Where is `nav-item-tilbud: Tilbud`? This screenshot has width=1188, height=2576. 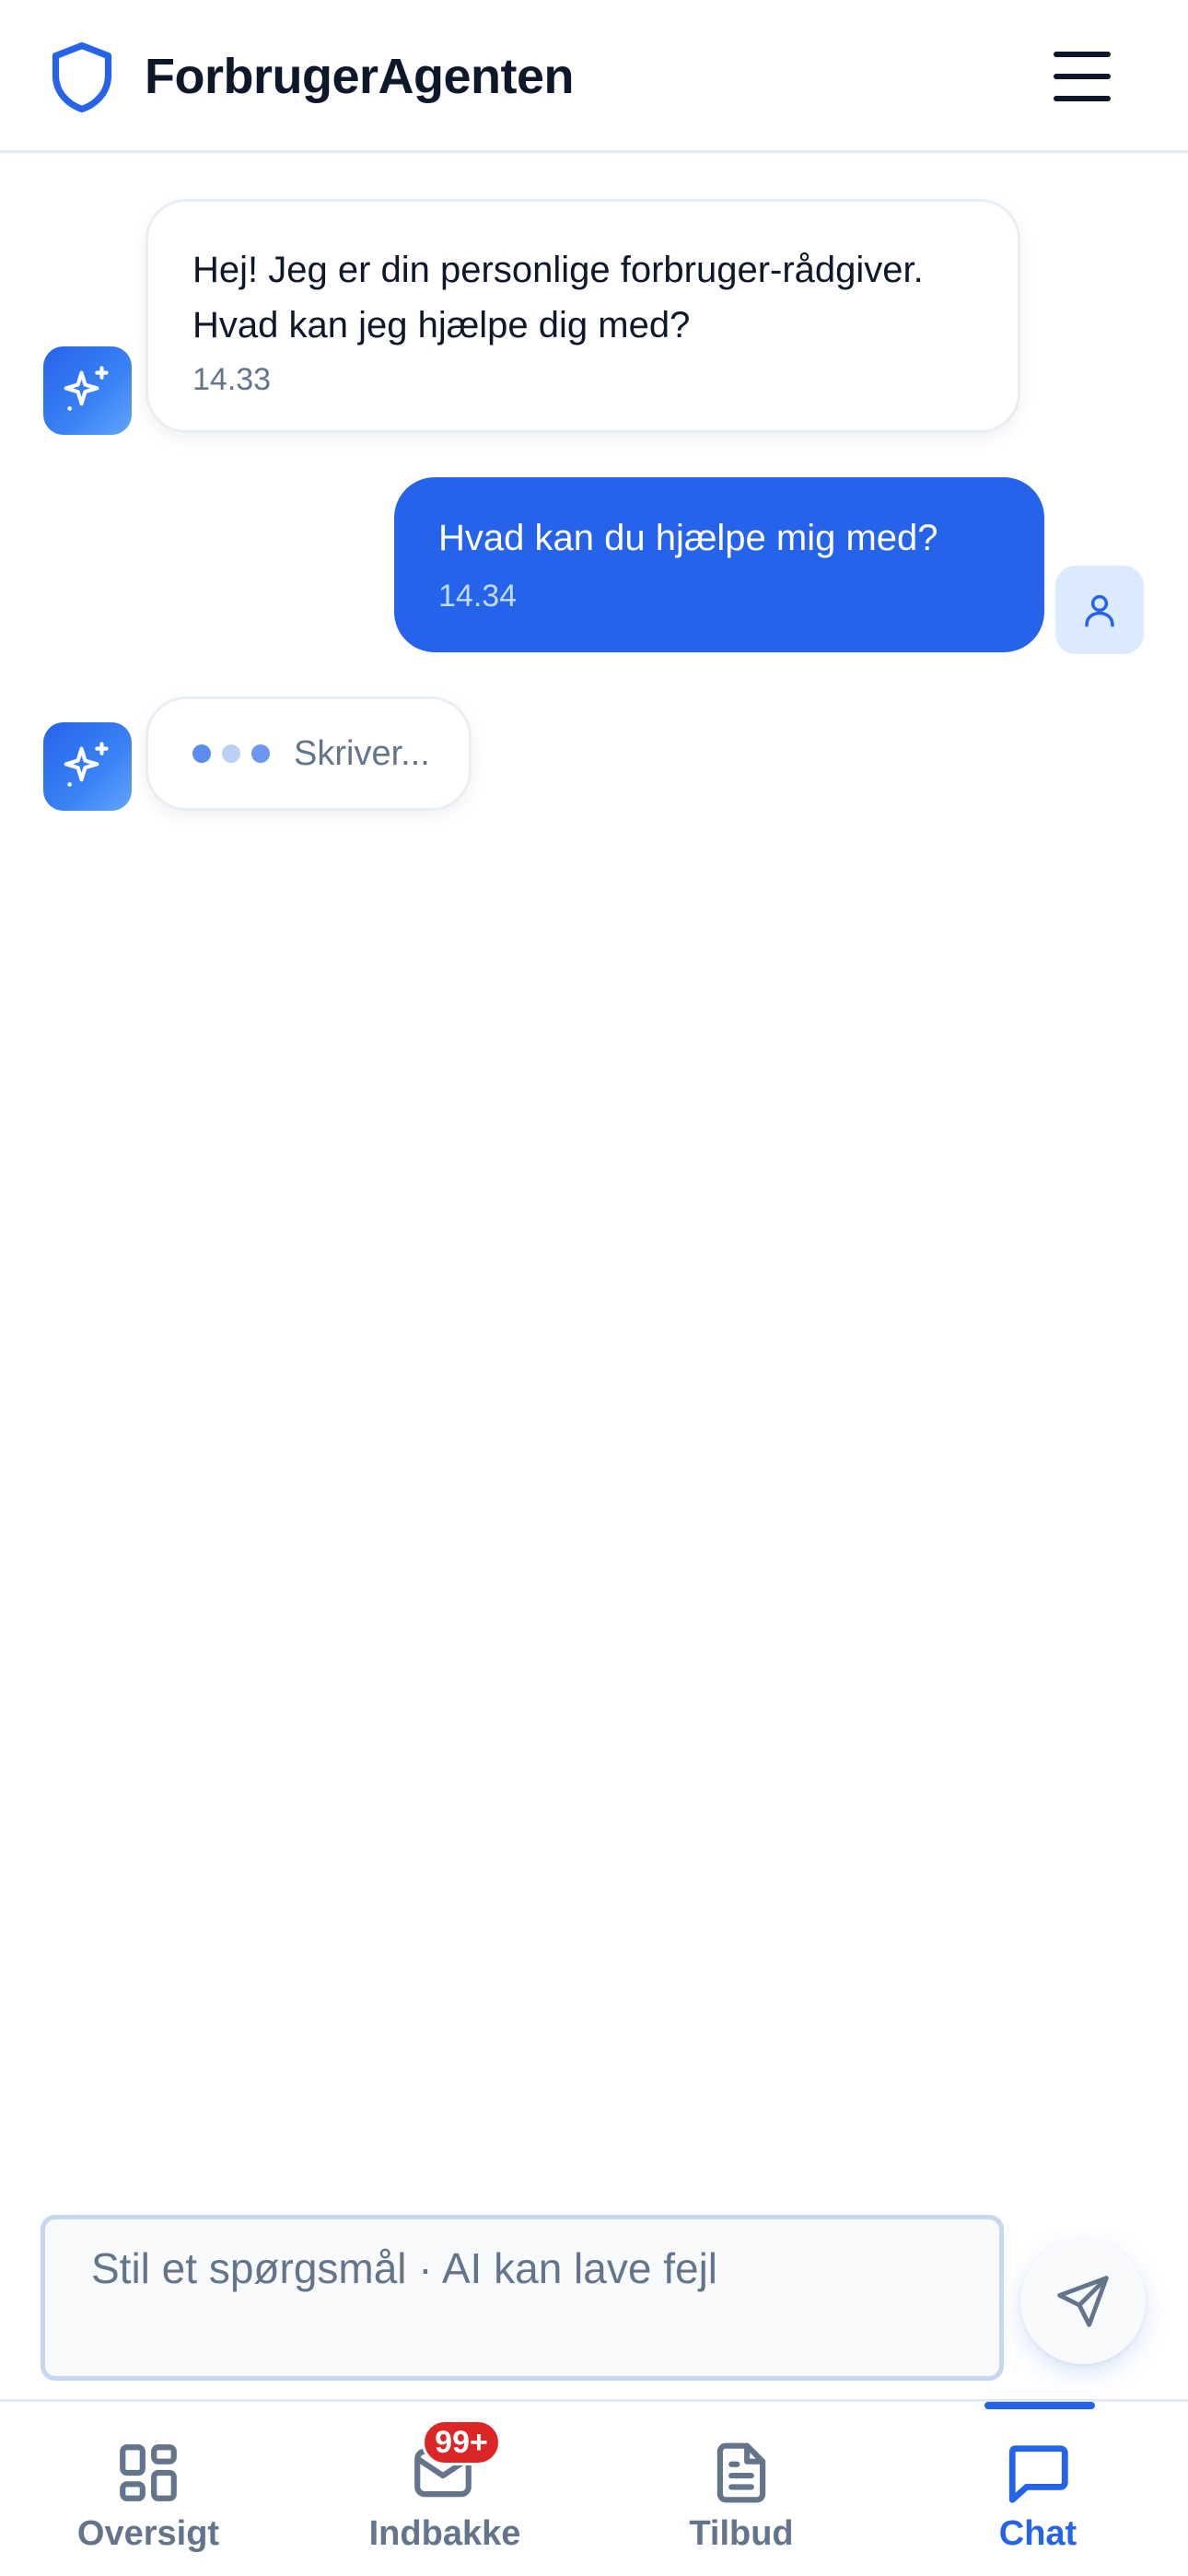 nav-item-tilbud: Tilbud is located at coordinates (741, 2489).